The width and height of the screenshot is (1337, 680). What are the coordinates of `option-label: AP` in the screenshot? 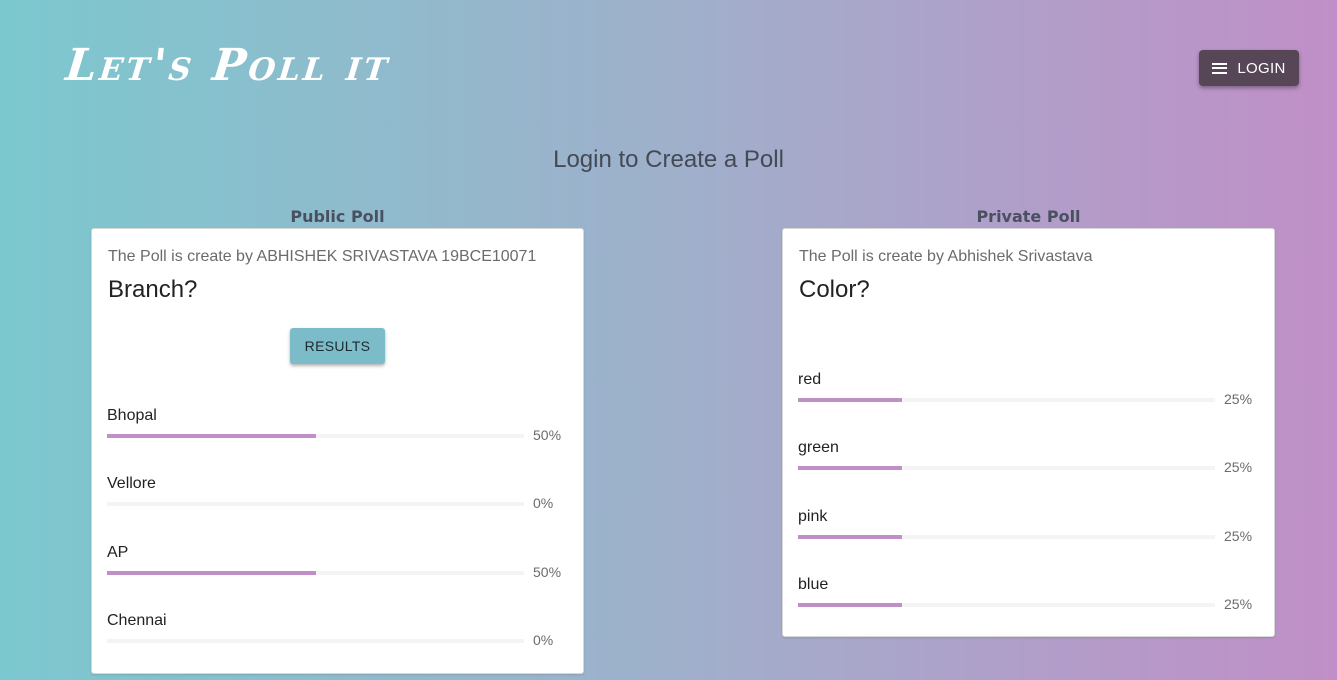 It's located at (118, 552).